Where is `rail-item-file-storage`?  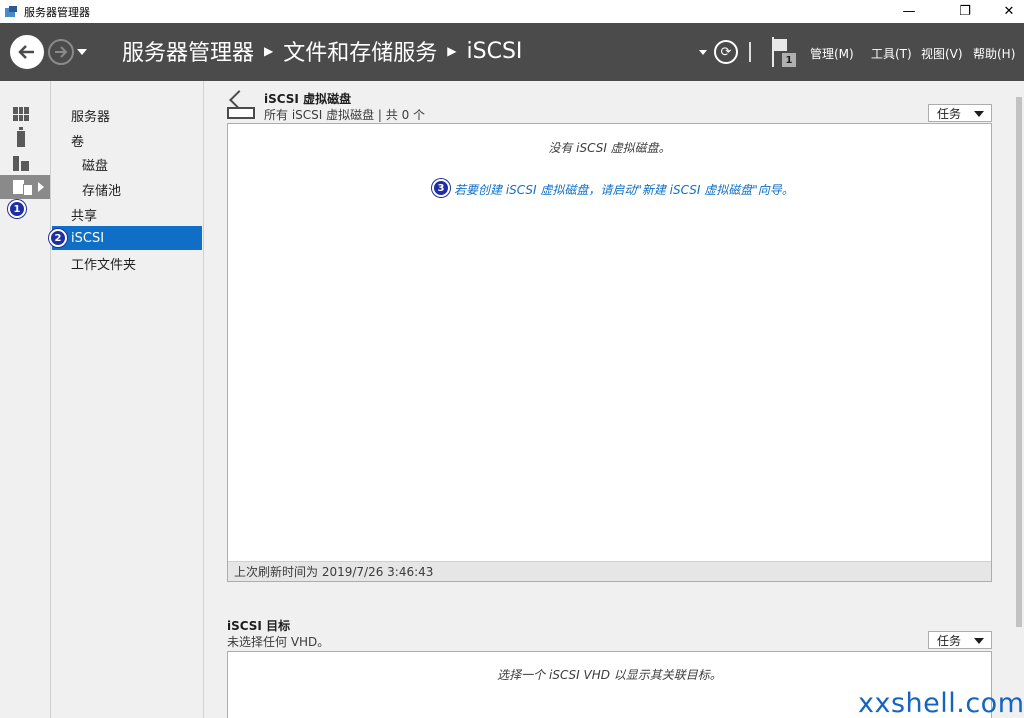 rail-item-file-storage is located at coordinates (25, 187).